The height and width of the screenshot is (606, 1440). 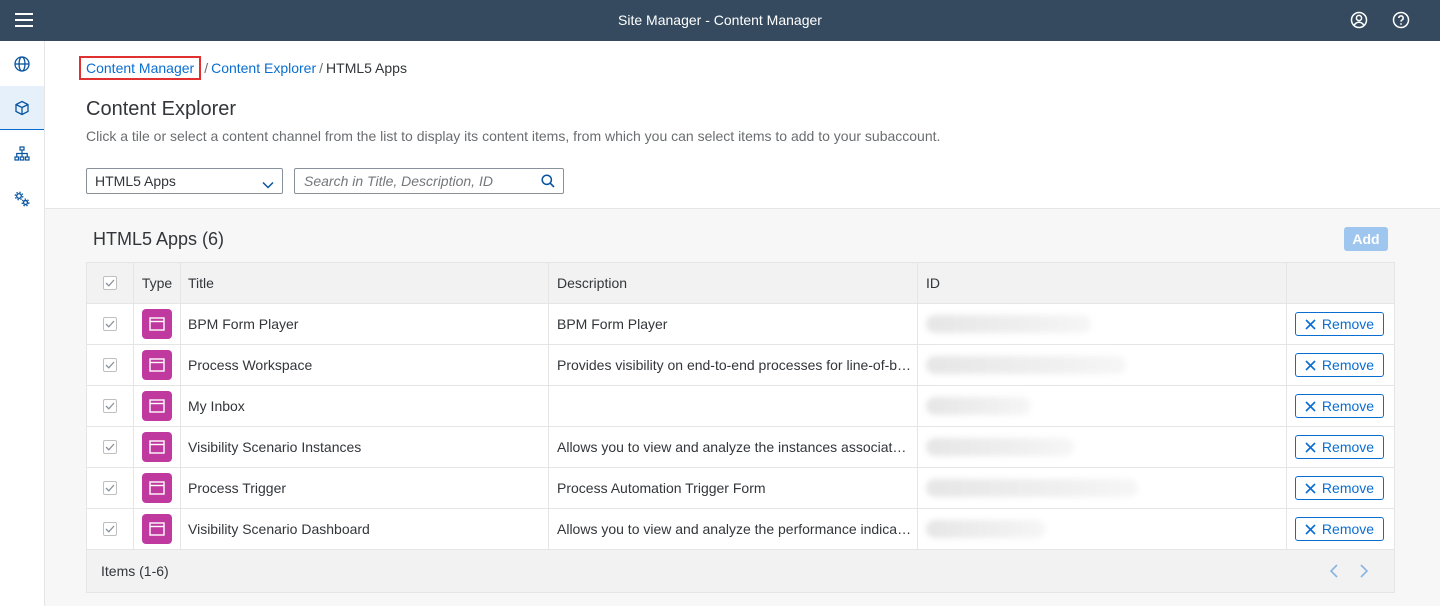 I want to click on table-footer: Items (1-6), so click(x=740, y=571).